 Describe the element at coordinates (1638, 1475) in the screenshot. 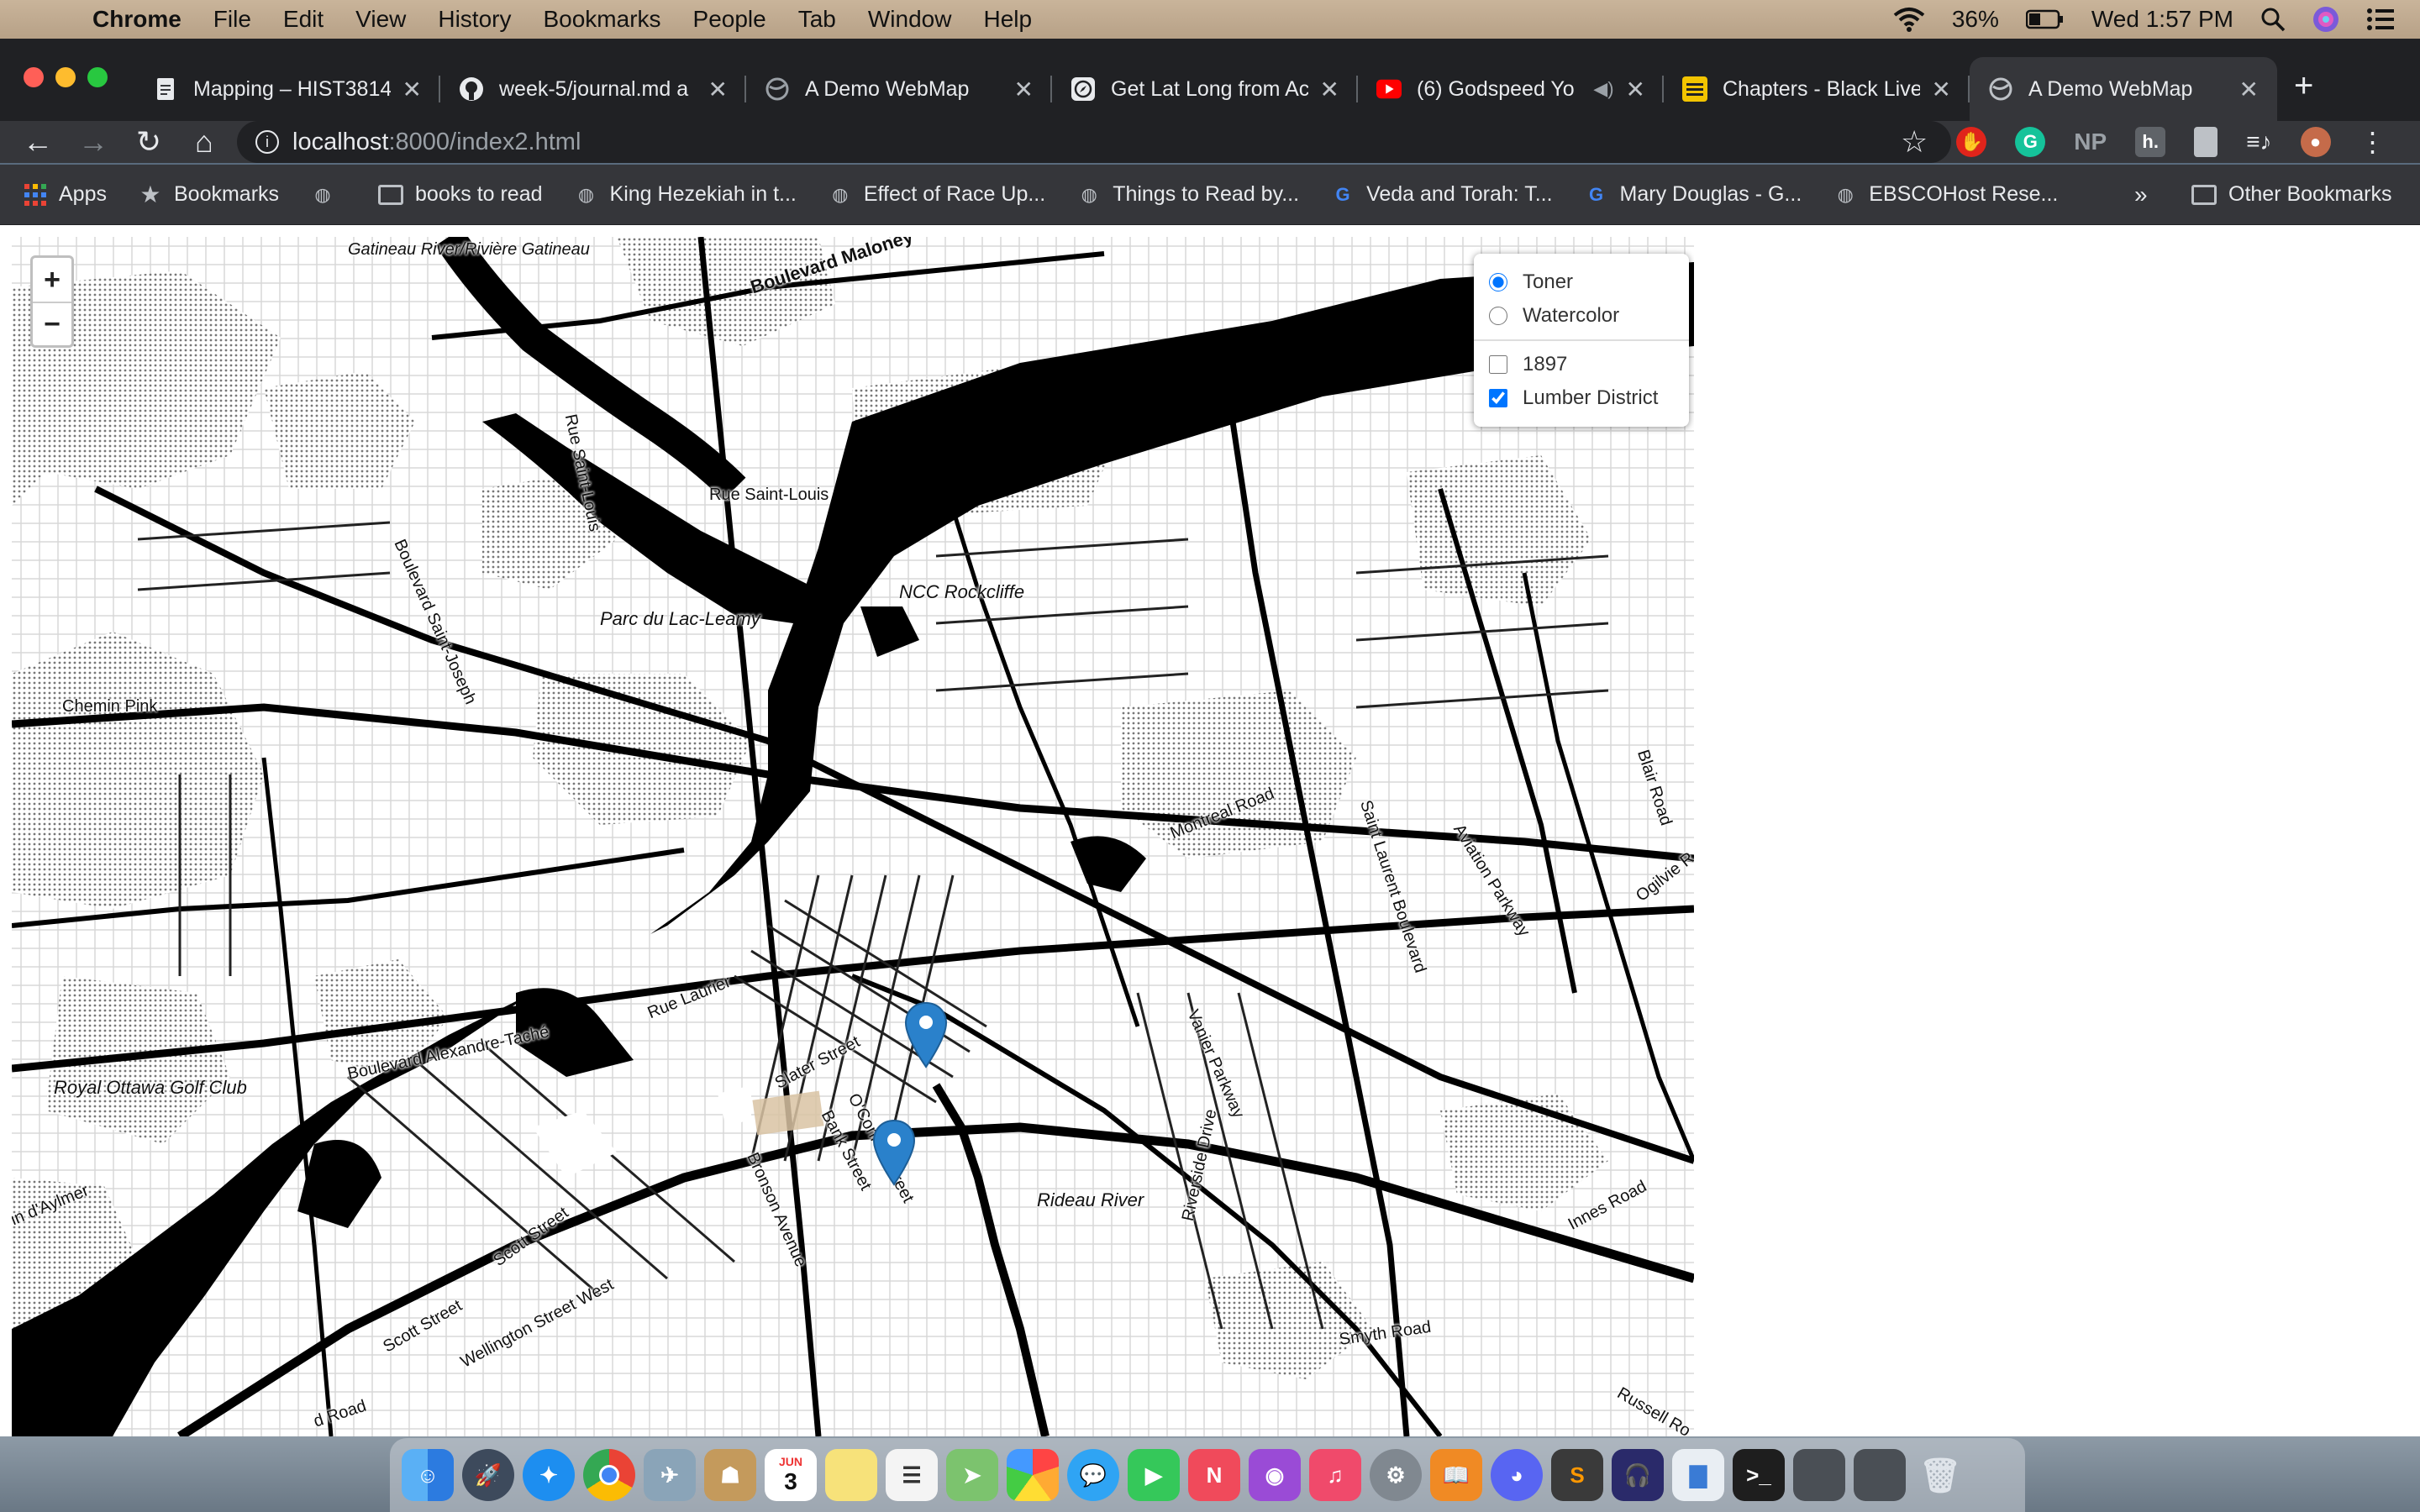

I see `audio-app-icon: 🎧` at that location.